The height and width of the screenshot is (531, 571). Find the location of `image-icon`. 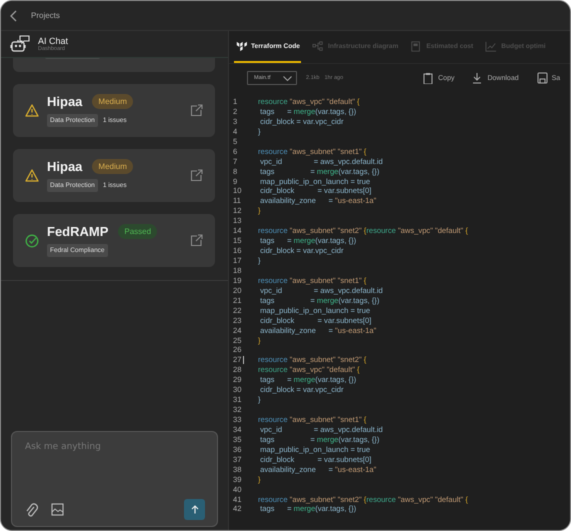

image-icon is located at coordinates (57, 509).